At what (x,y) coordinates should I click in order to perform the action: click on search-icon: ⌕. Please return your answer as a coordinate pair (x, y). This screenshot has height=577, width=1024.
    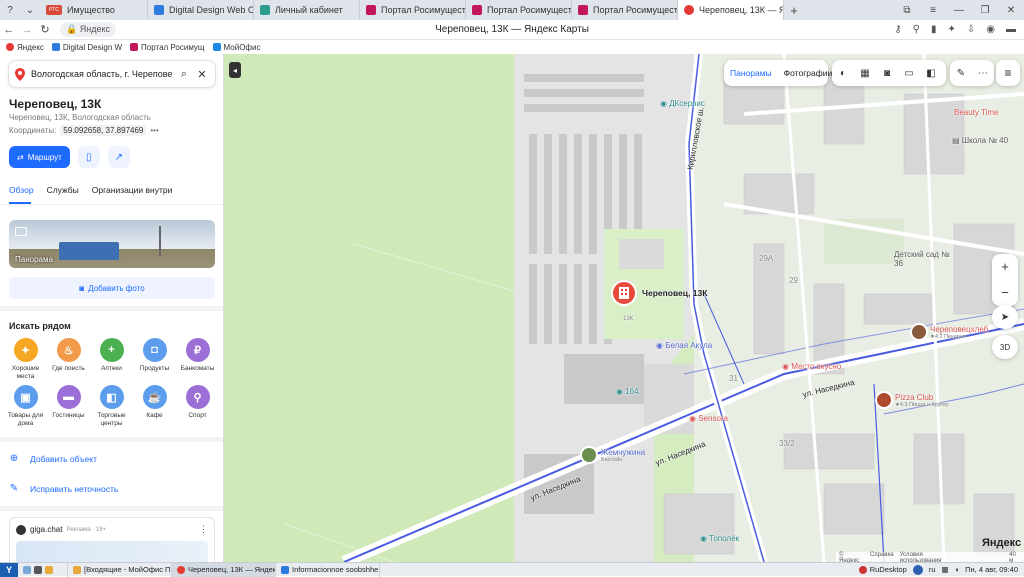
    Looking at the image, I should click on (184, 74).